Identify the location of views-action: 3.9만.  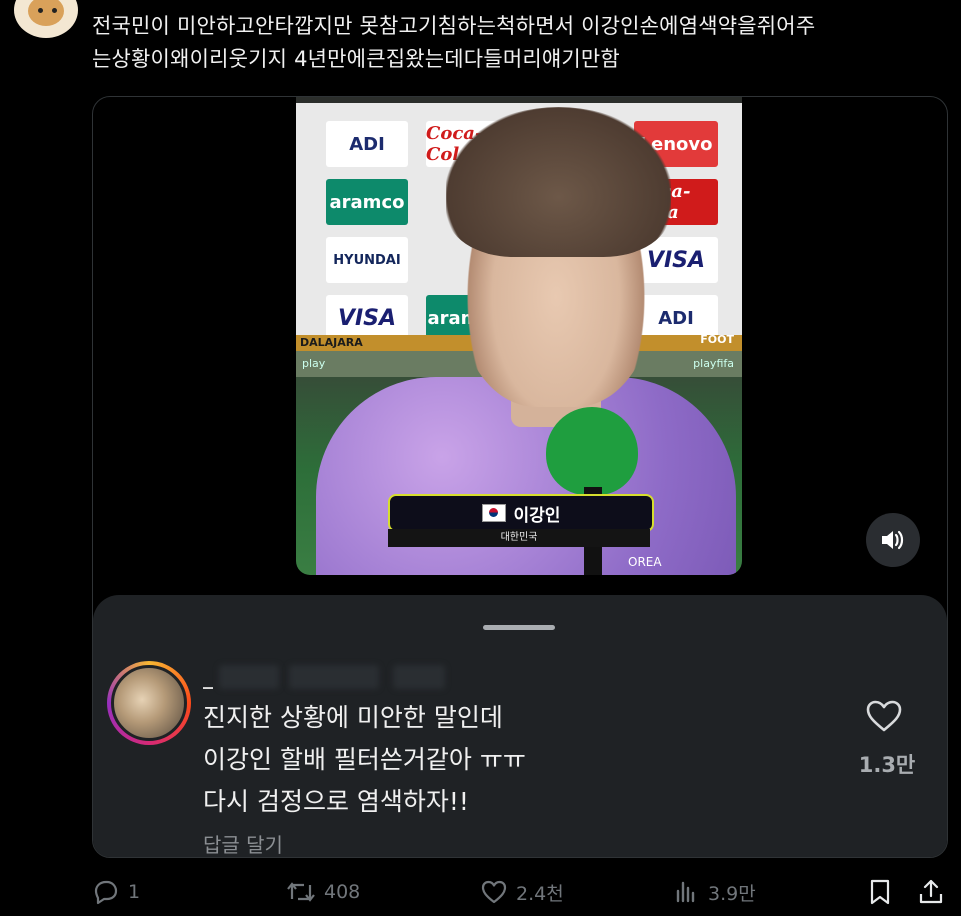
(715, 892).